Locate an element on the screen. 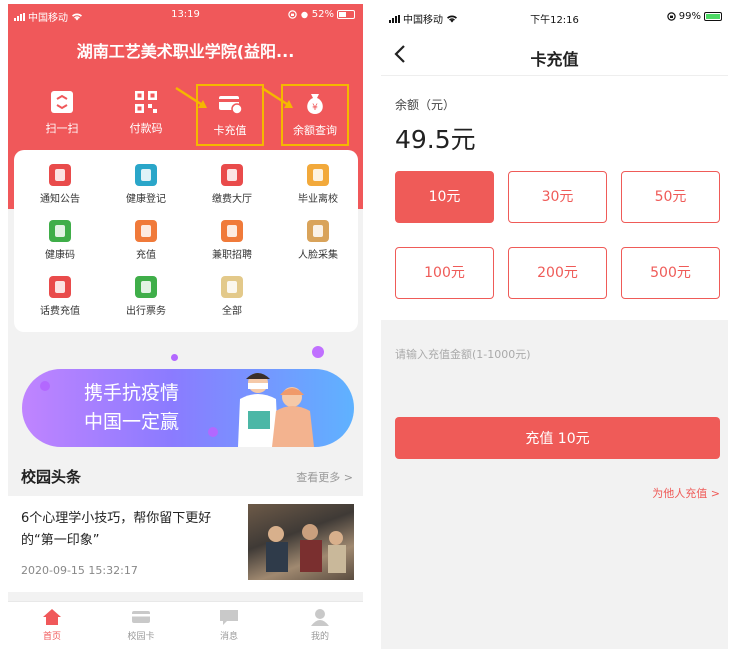 Image resolution: width=729 pixels, height=649 pixels. page-title: 卡充值 is located at coordinates (554, 59).